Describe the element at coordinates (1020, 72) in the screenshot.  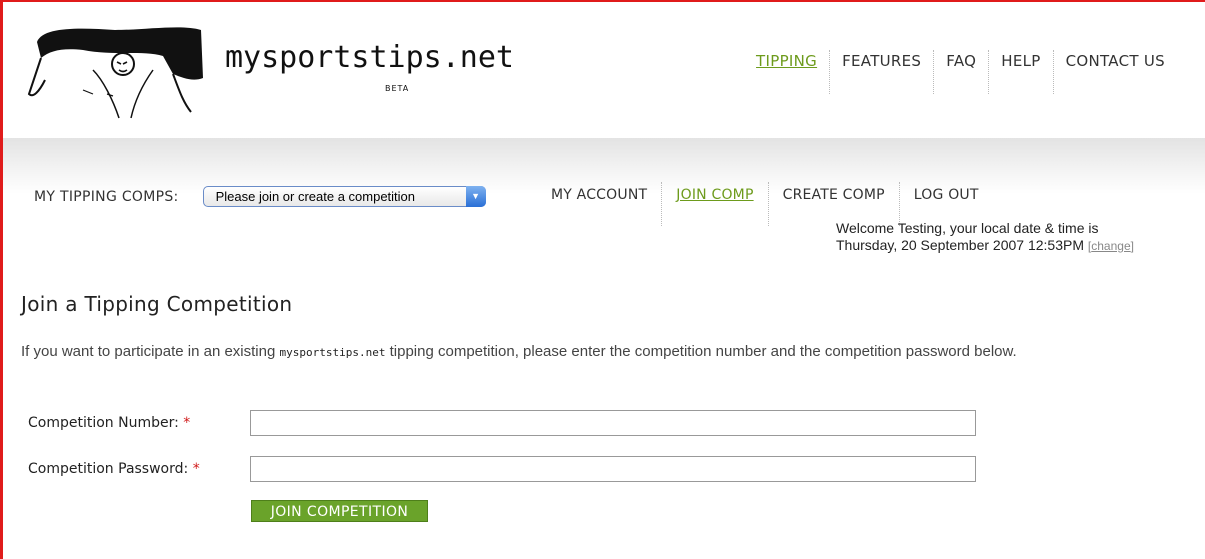
I see `nav-help: HELP` at that location.